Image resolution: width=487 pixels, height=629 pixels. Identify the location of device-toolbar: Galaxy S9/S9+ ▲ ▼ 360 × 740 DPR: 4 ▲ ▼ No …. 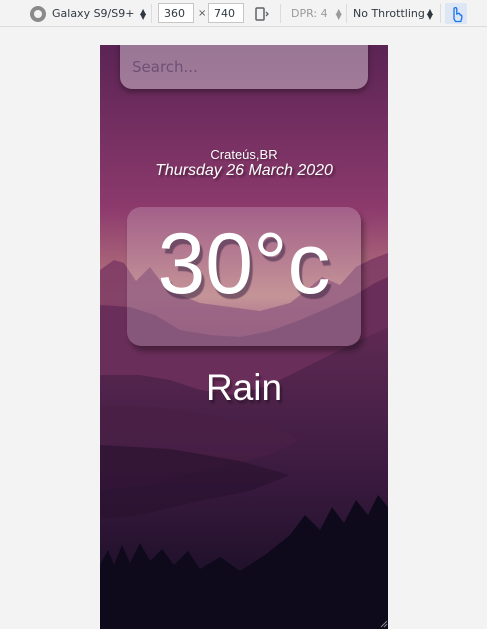
(243, 13).